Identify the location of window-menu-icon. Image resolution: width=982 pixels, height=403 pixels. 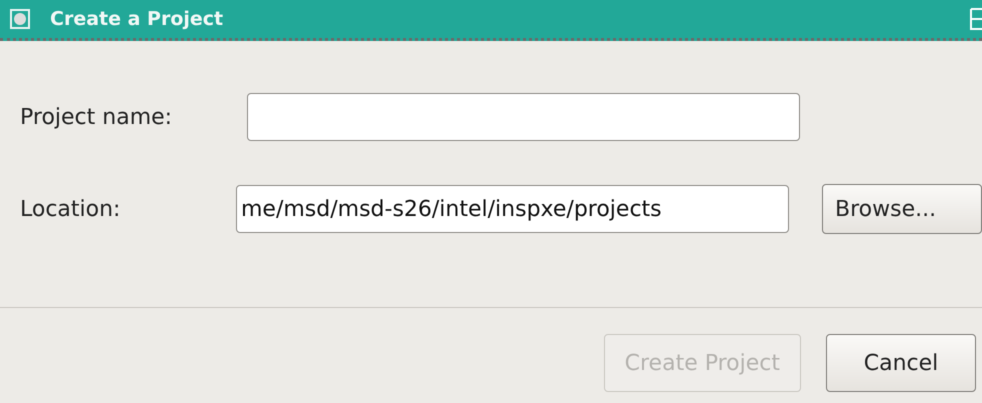
(20, 19).